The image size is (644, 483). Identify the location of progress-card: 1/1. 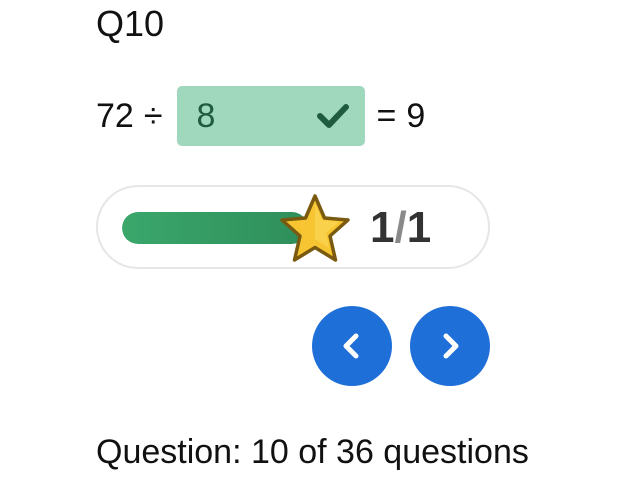
(293, 227).